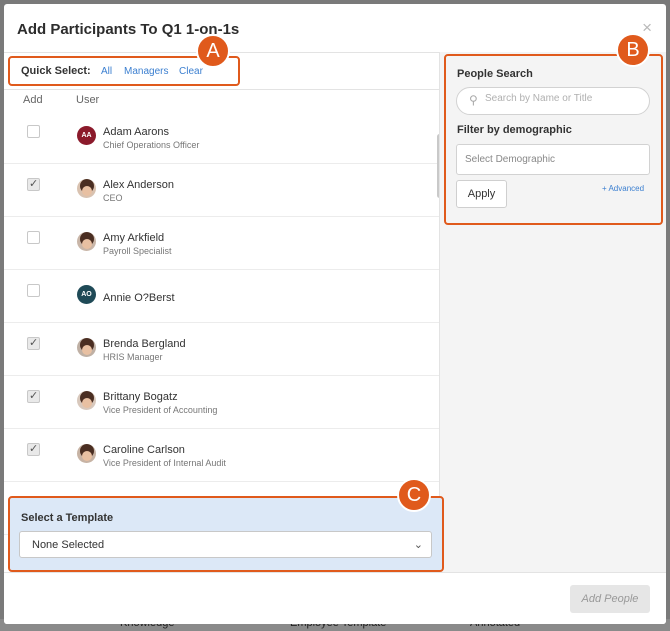  What do you see at coordinates (221, 190) in the screenshot?
I see `user-row: Alex Anderson CEO` at bounding box center [221, 190].